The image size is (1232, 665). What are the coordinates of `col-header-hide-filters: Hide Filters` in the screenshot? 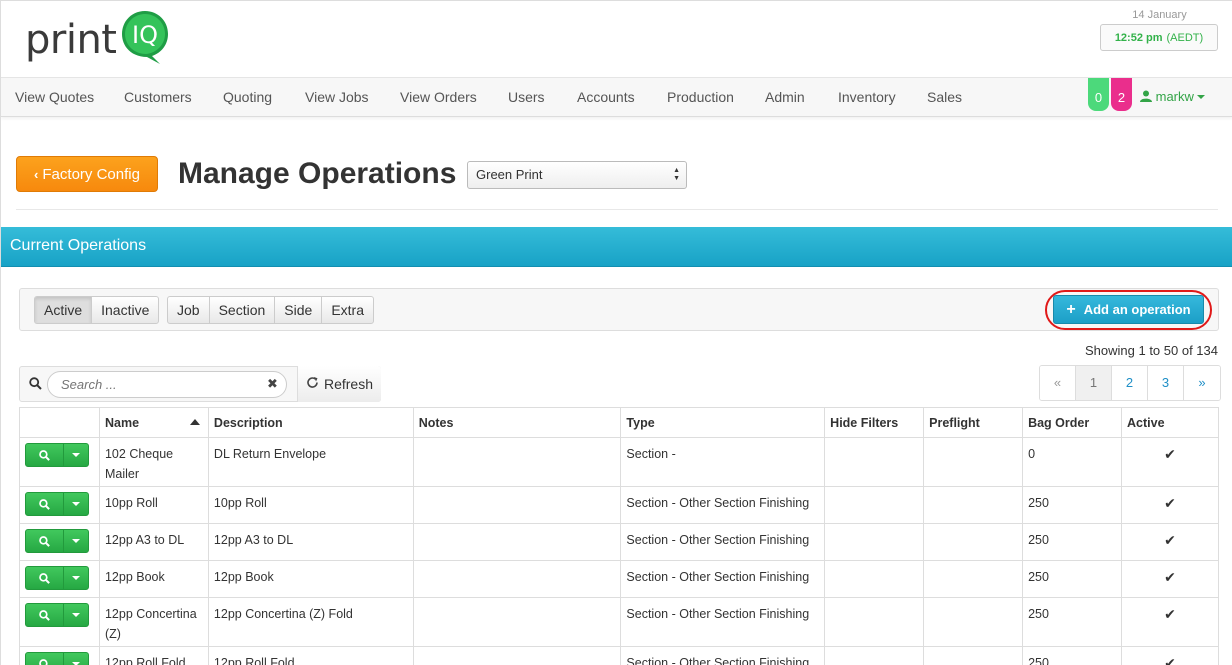 It's located at (874, 422).